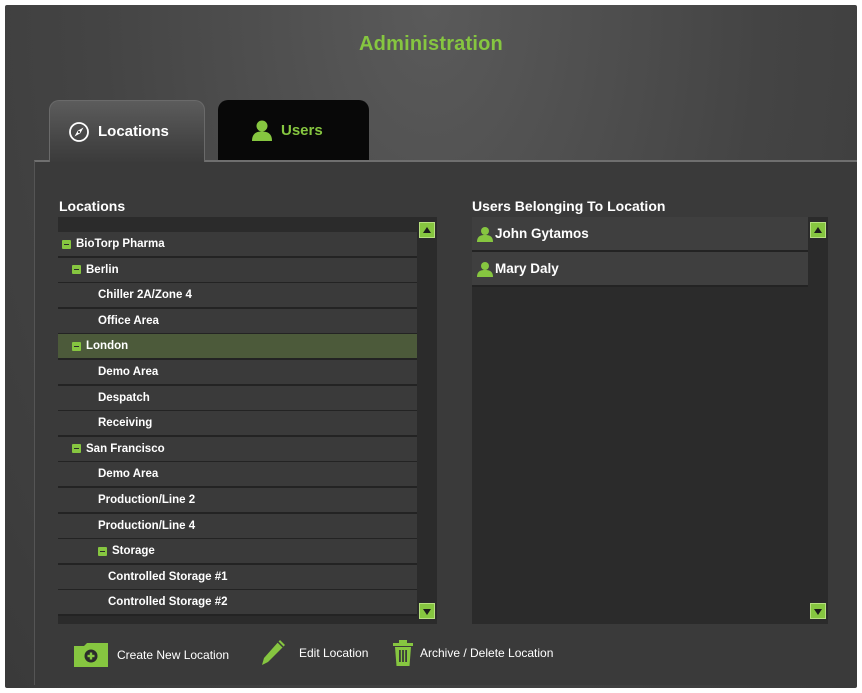  What do you see at coordinates (818, 420) in the screenshot?
I see `users-list-scrollbar` at bounding box center [818, 420].